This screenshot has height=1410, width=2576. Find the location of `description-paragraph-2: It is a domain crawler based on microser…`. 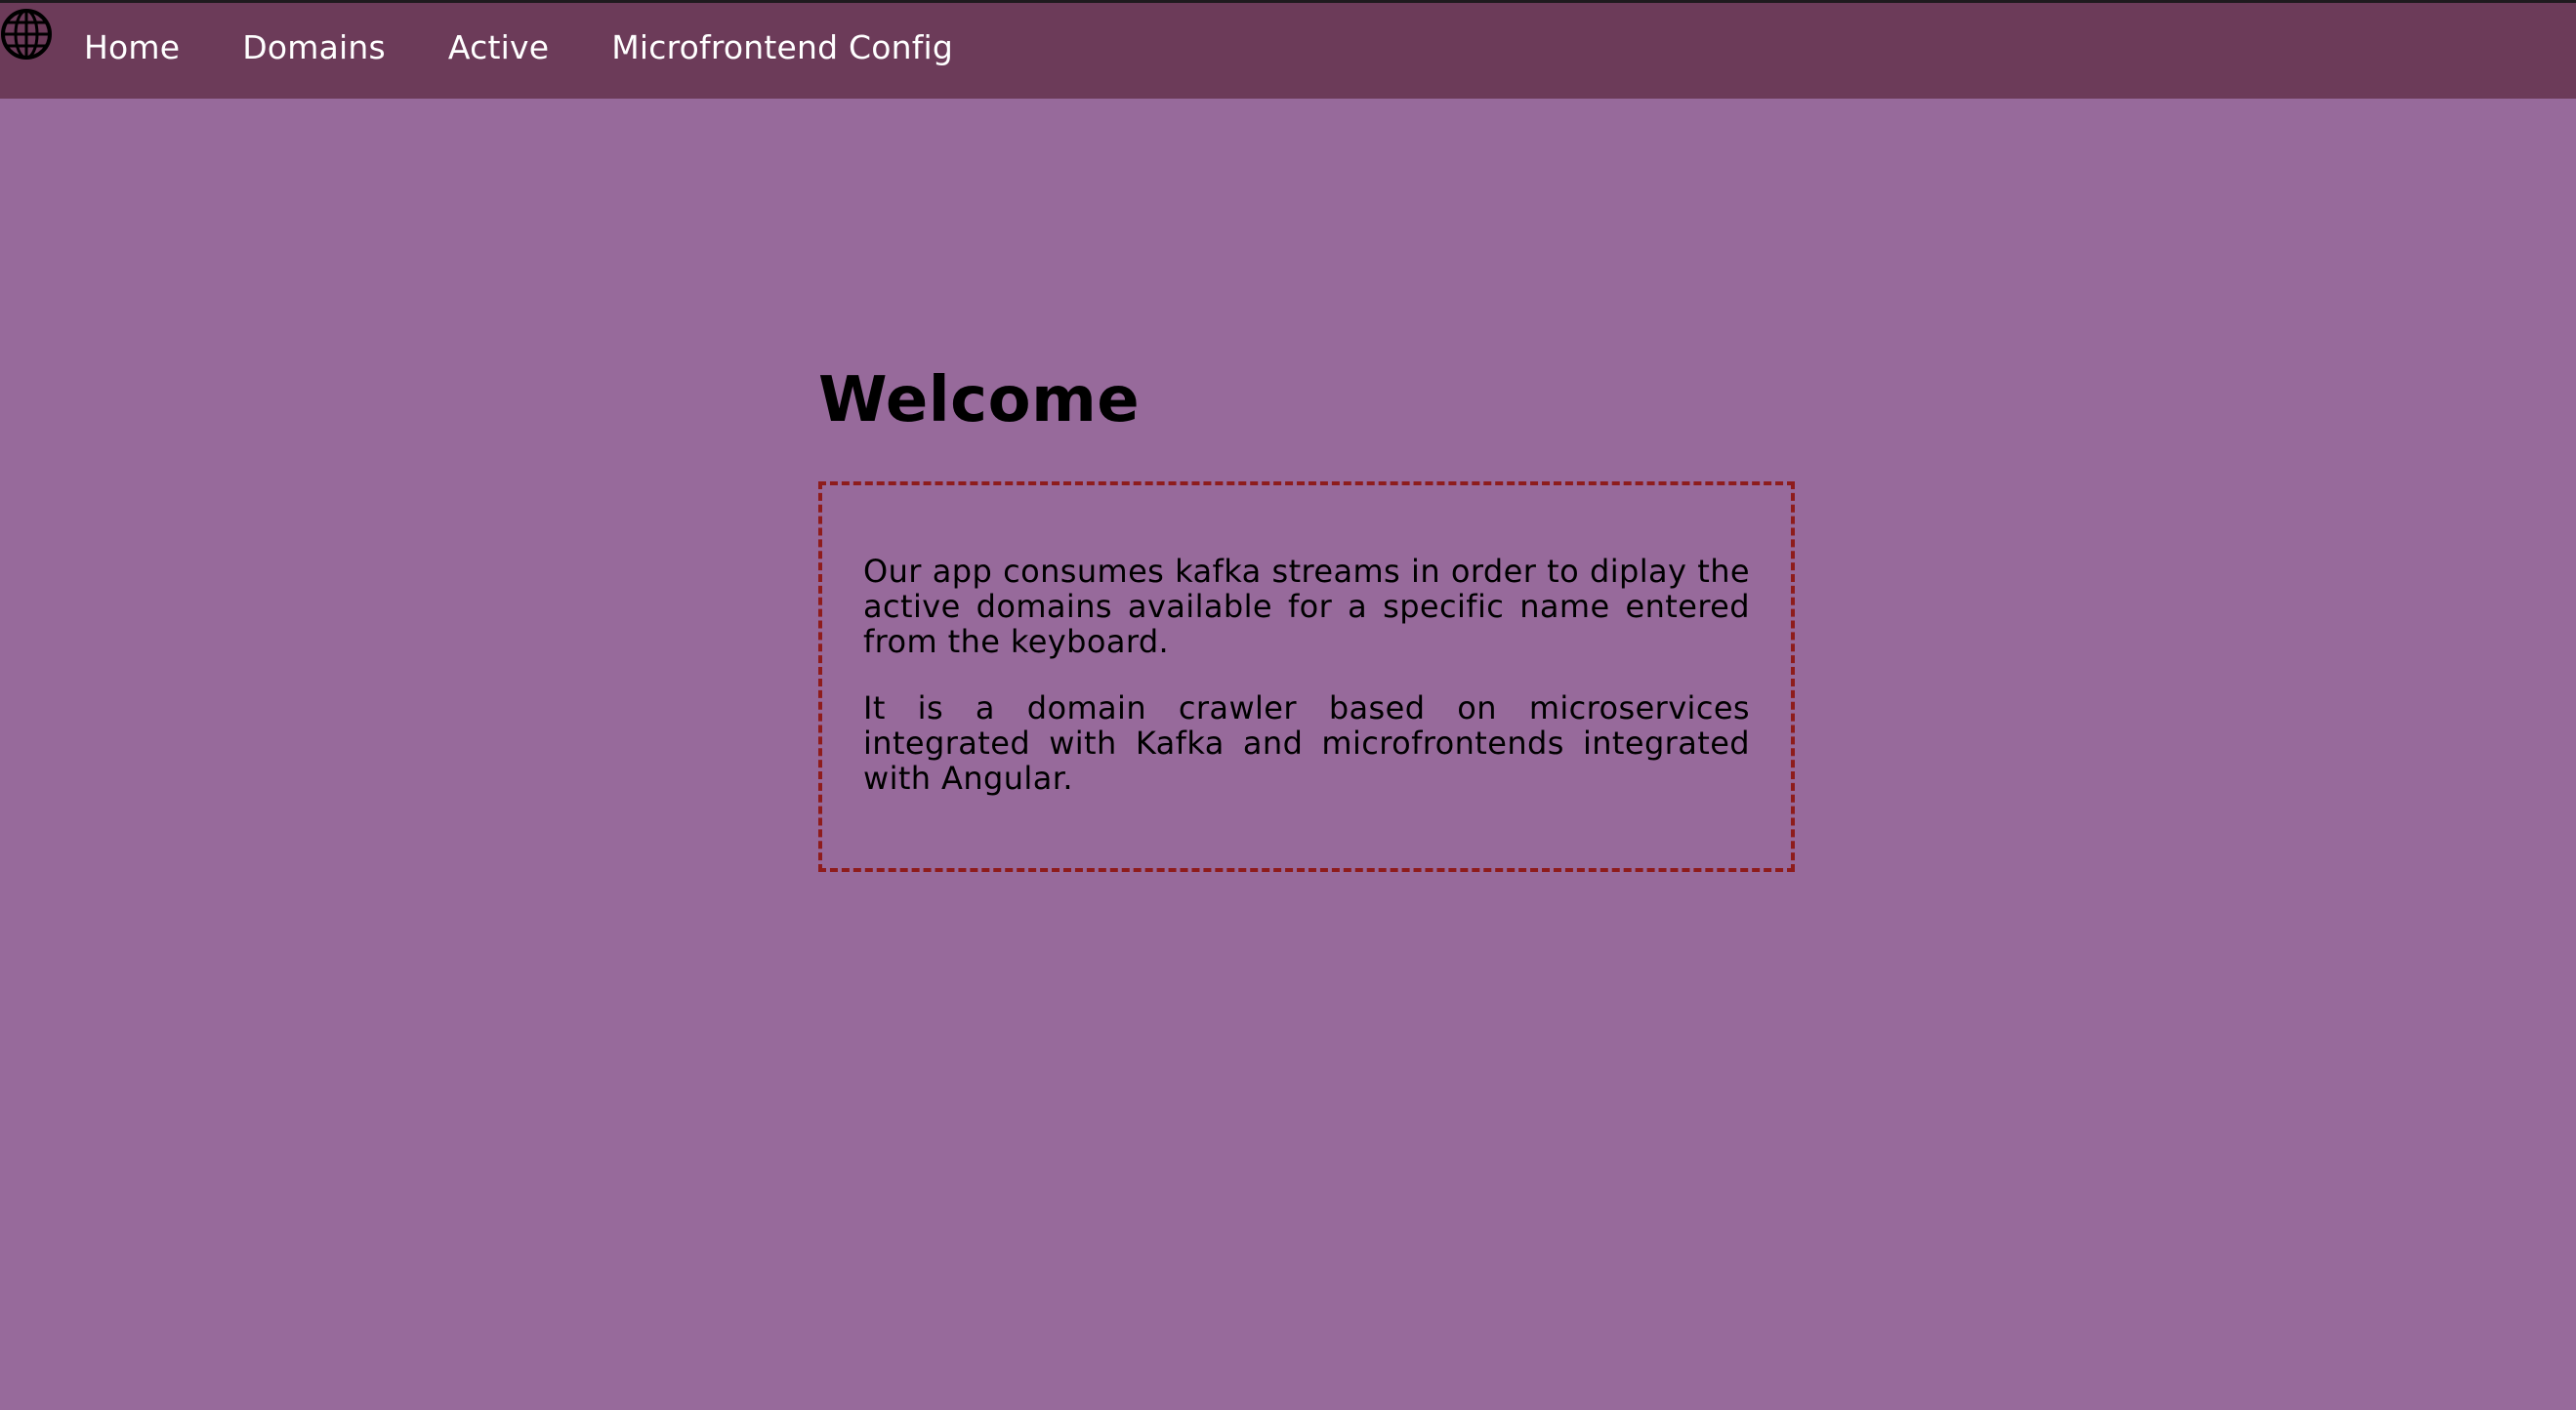

description-paragraph-2: It is a domain crawler based on microser… is located at coordinates (1306, 743).